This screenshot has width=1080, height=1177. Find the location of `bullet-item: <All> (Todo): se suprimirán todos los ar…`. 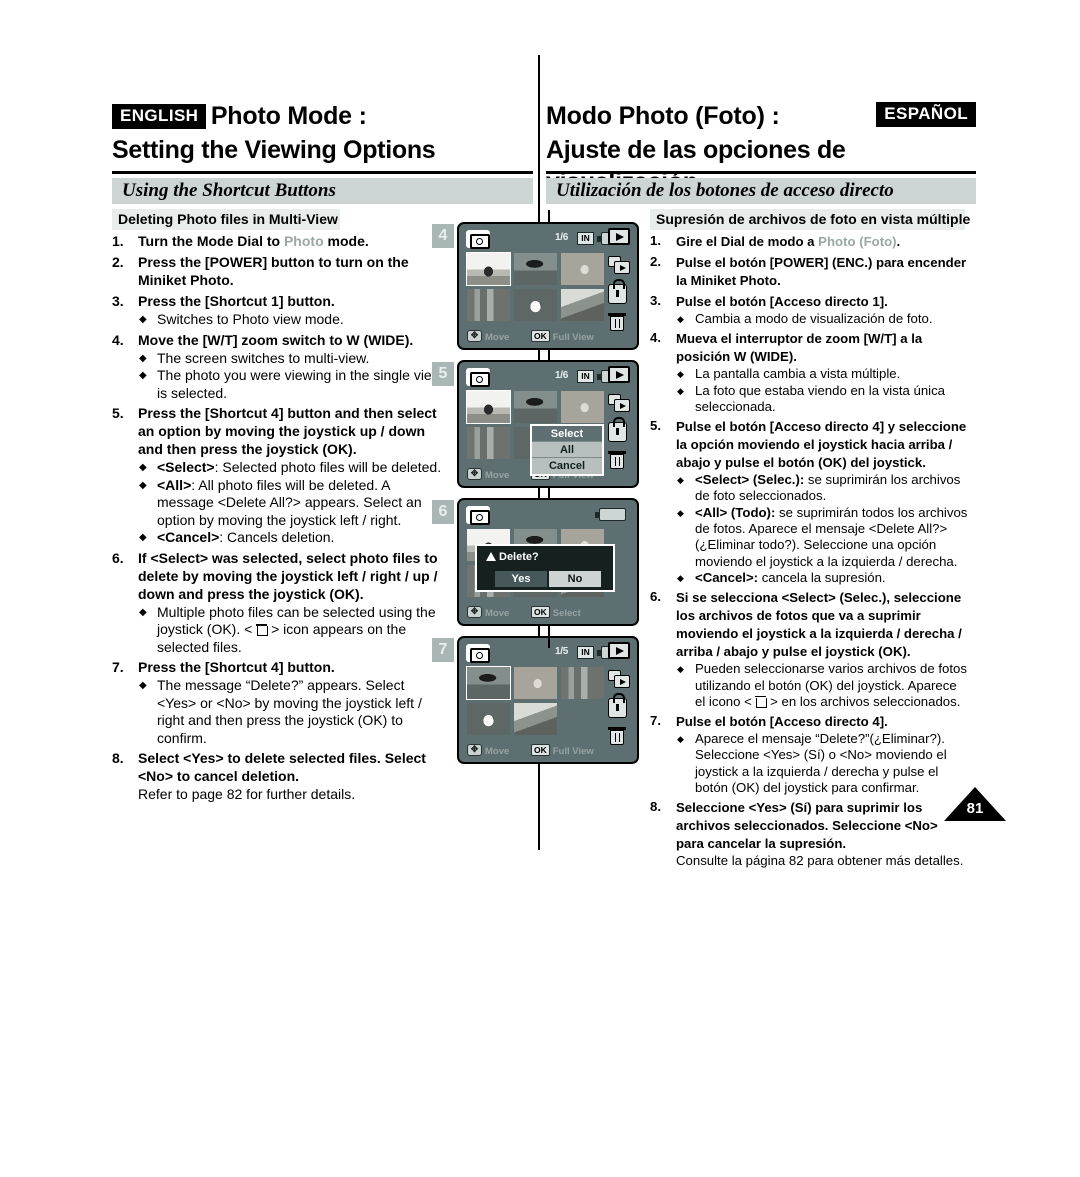

bullet-item: <All> (Todo): se suprimirán todos los ar… is located at coordinates (822, 537).